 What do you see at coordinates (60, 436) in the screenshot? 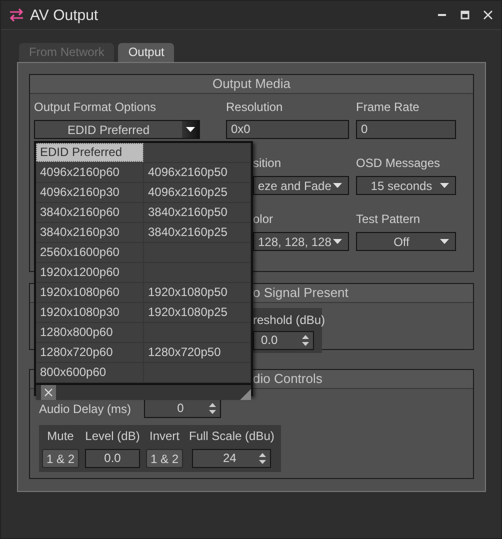
I see `column-label: Mute` at bounding box center [60, 436].